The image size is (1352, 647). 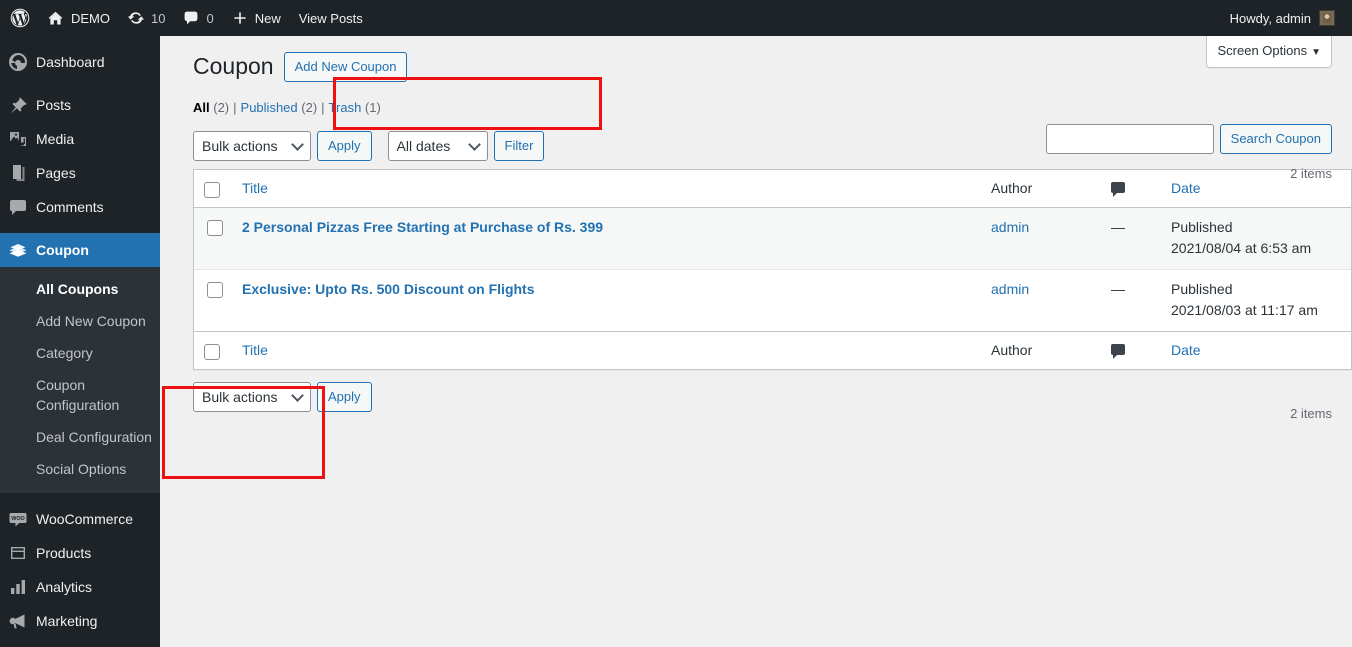 I want to click on comments-menu: 0, so click(x=198, y=18).